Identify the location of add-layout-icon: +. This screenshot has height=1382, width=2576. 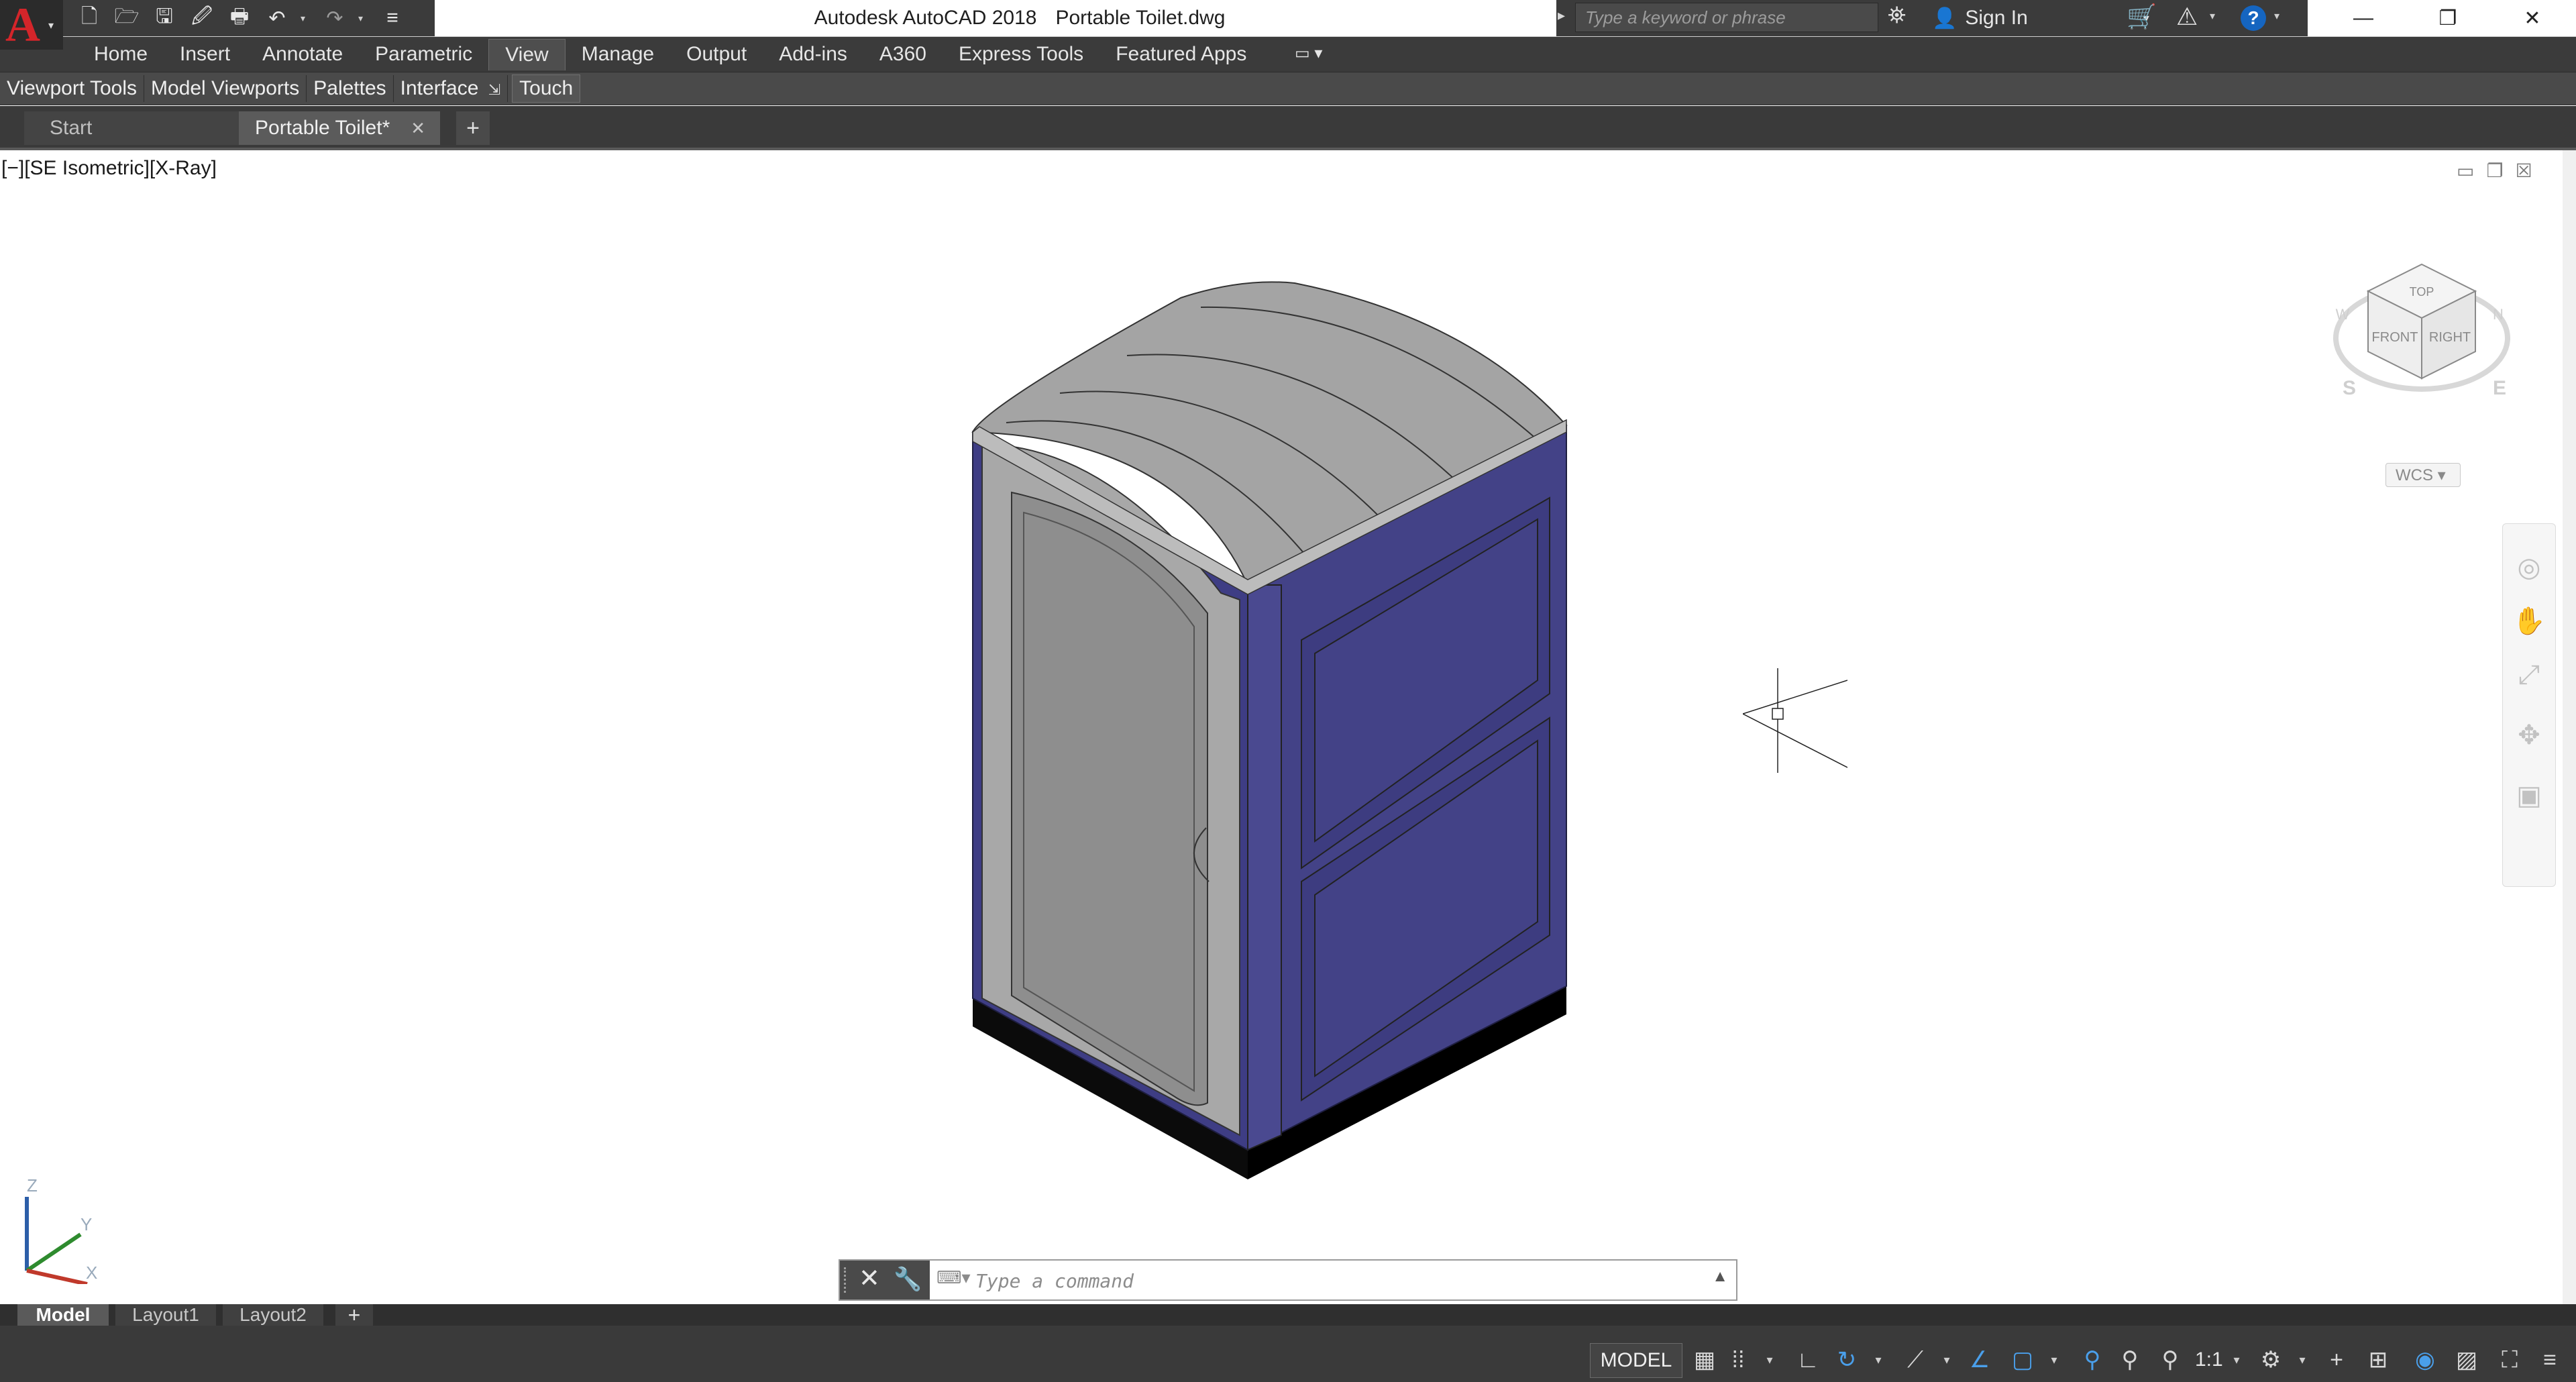
(354, 1315).